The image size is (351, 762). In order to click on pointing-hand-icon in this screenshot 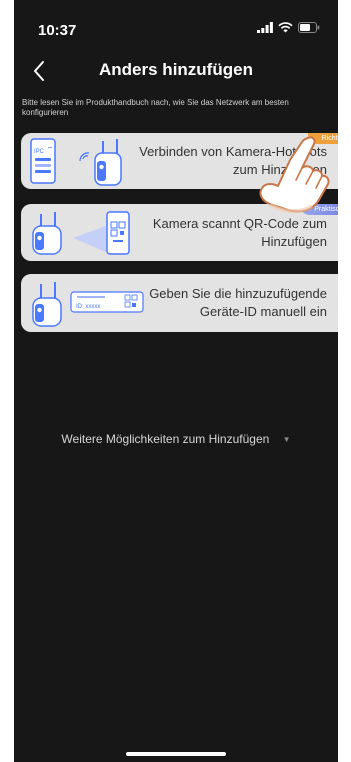, I will do `click(294, 174)`.